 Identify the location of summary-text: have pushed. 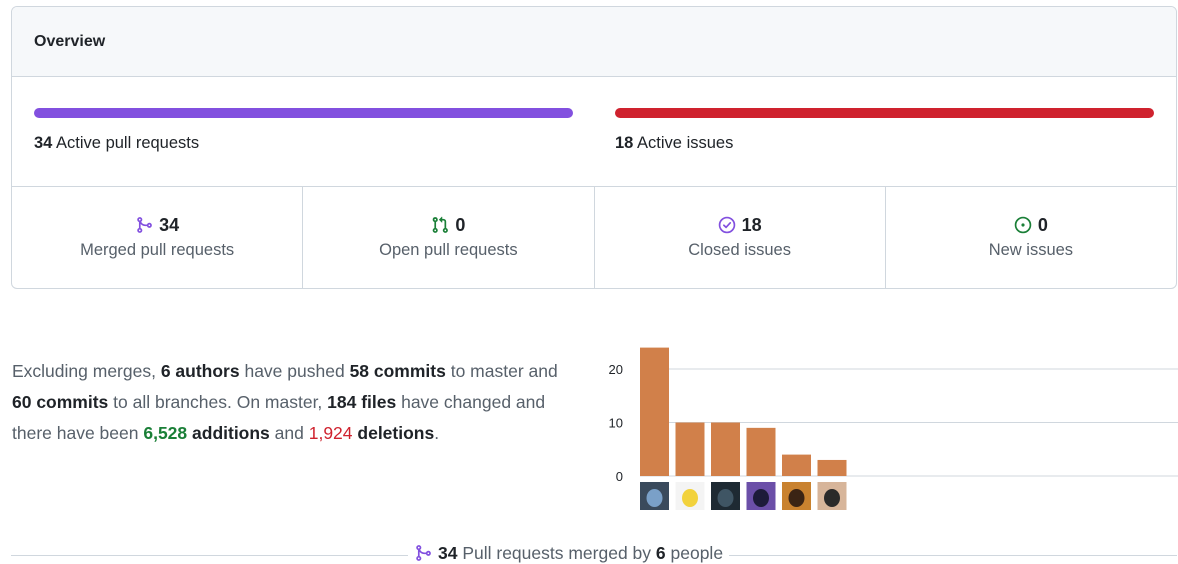
(294, 371).